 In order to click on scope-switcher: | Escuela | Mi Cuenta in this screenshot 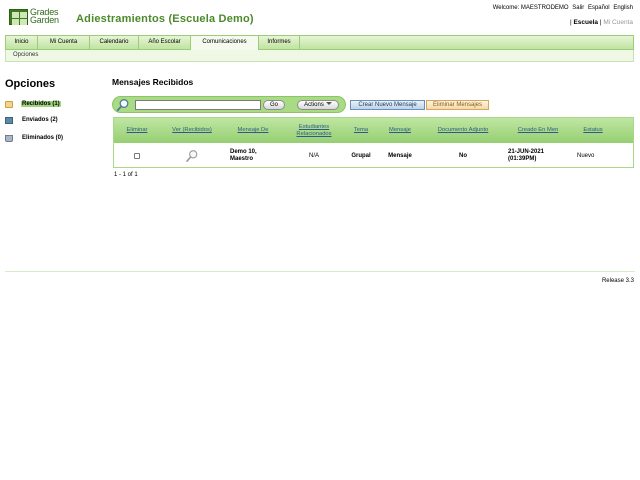, I will do `click(601, 22)`.